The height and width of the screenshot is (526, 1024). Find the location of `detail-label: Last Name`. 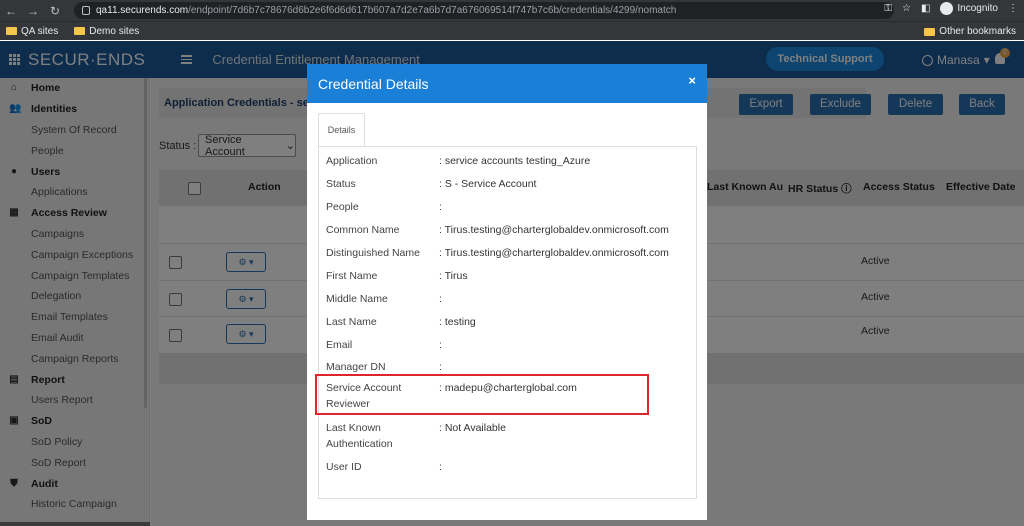

detail-label: Last Name is located at coordinates (351, 322).